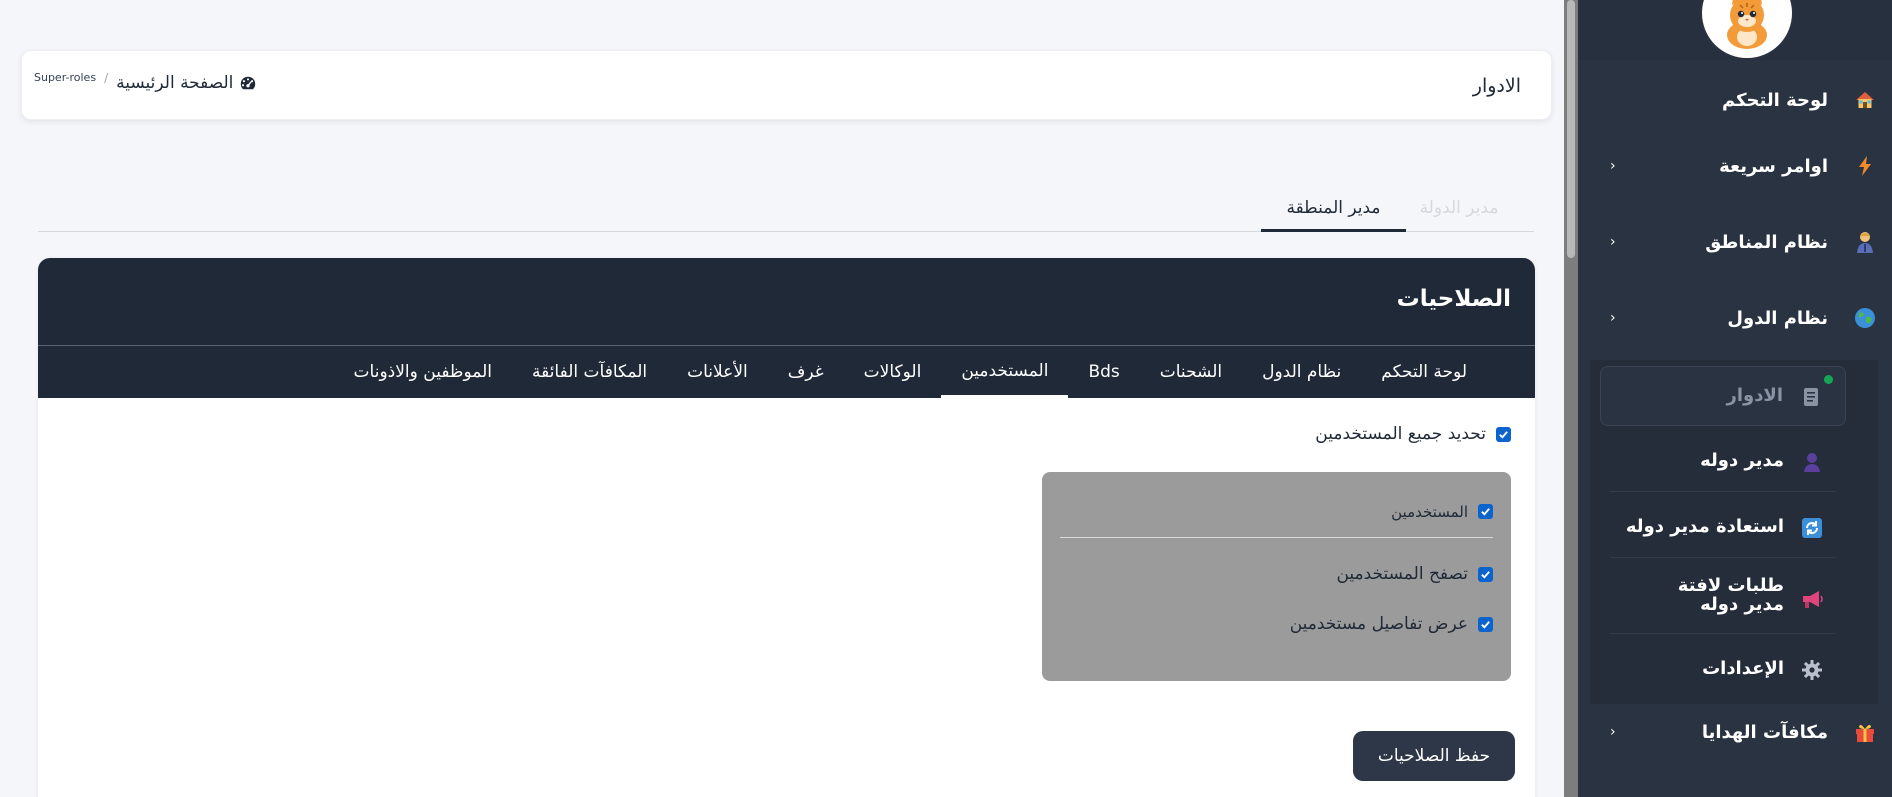  What do you see at coordinates (1865, 242) in the screenshot?
I see `person-icon` at bounding box center [1865, 242].